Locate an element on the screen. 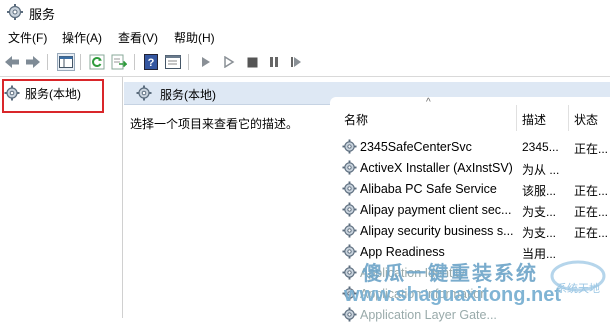 This screenshot has height=326, width=610. watermark-logo: 系统天地 is located at coordinates (578, 277).